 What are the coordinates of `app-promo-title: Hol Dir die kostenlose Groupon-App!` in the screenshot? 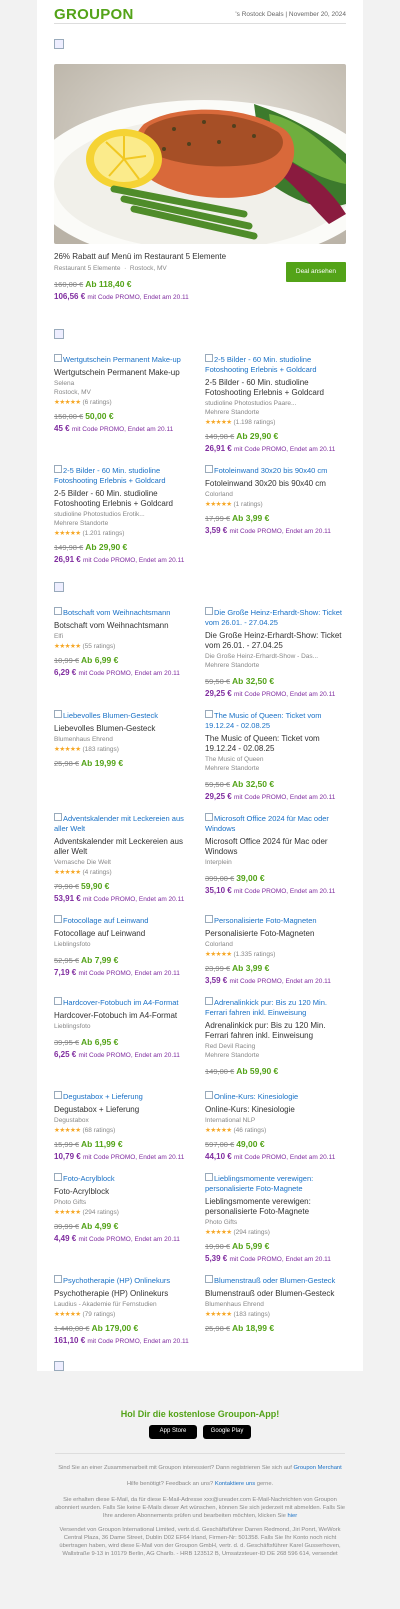 It's located at (200, 1414).